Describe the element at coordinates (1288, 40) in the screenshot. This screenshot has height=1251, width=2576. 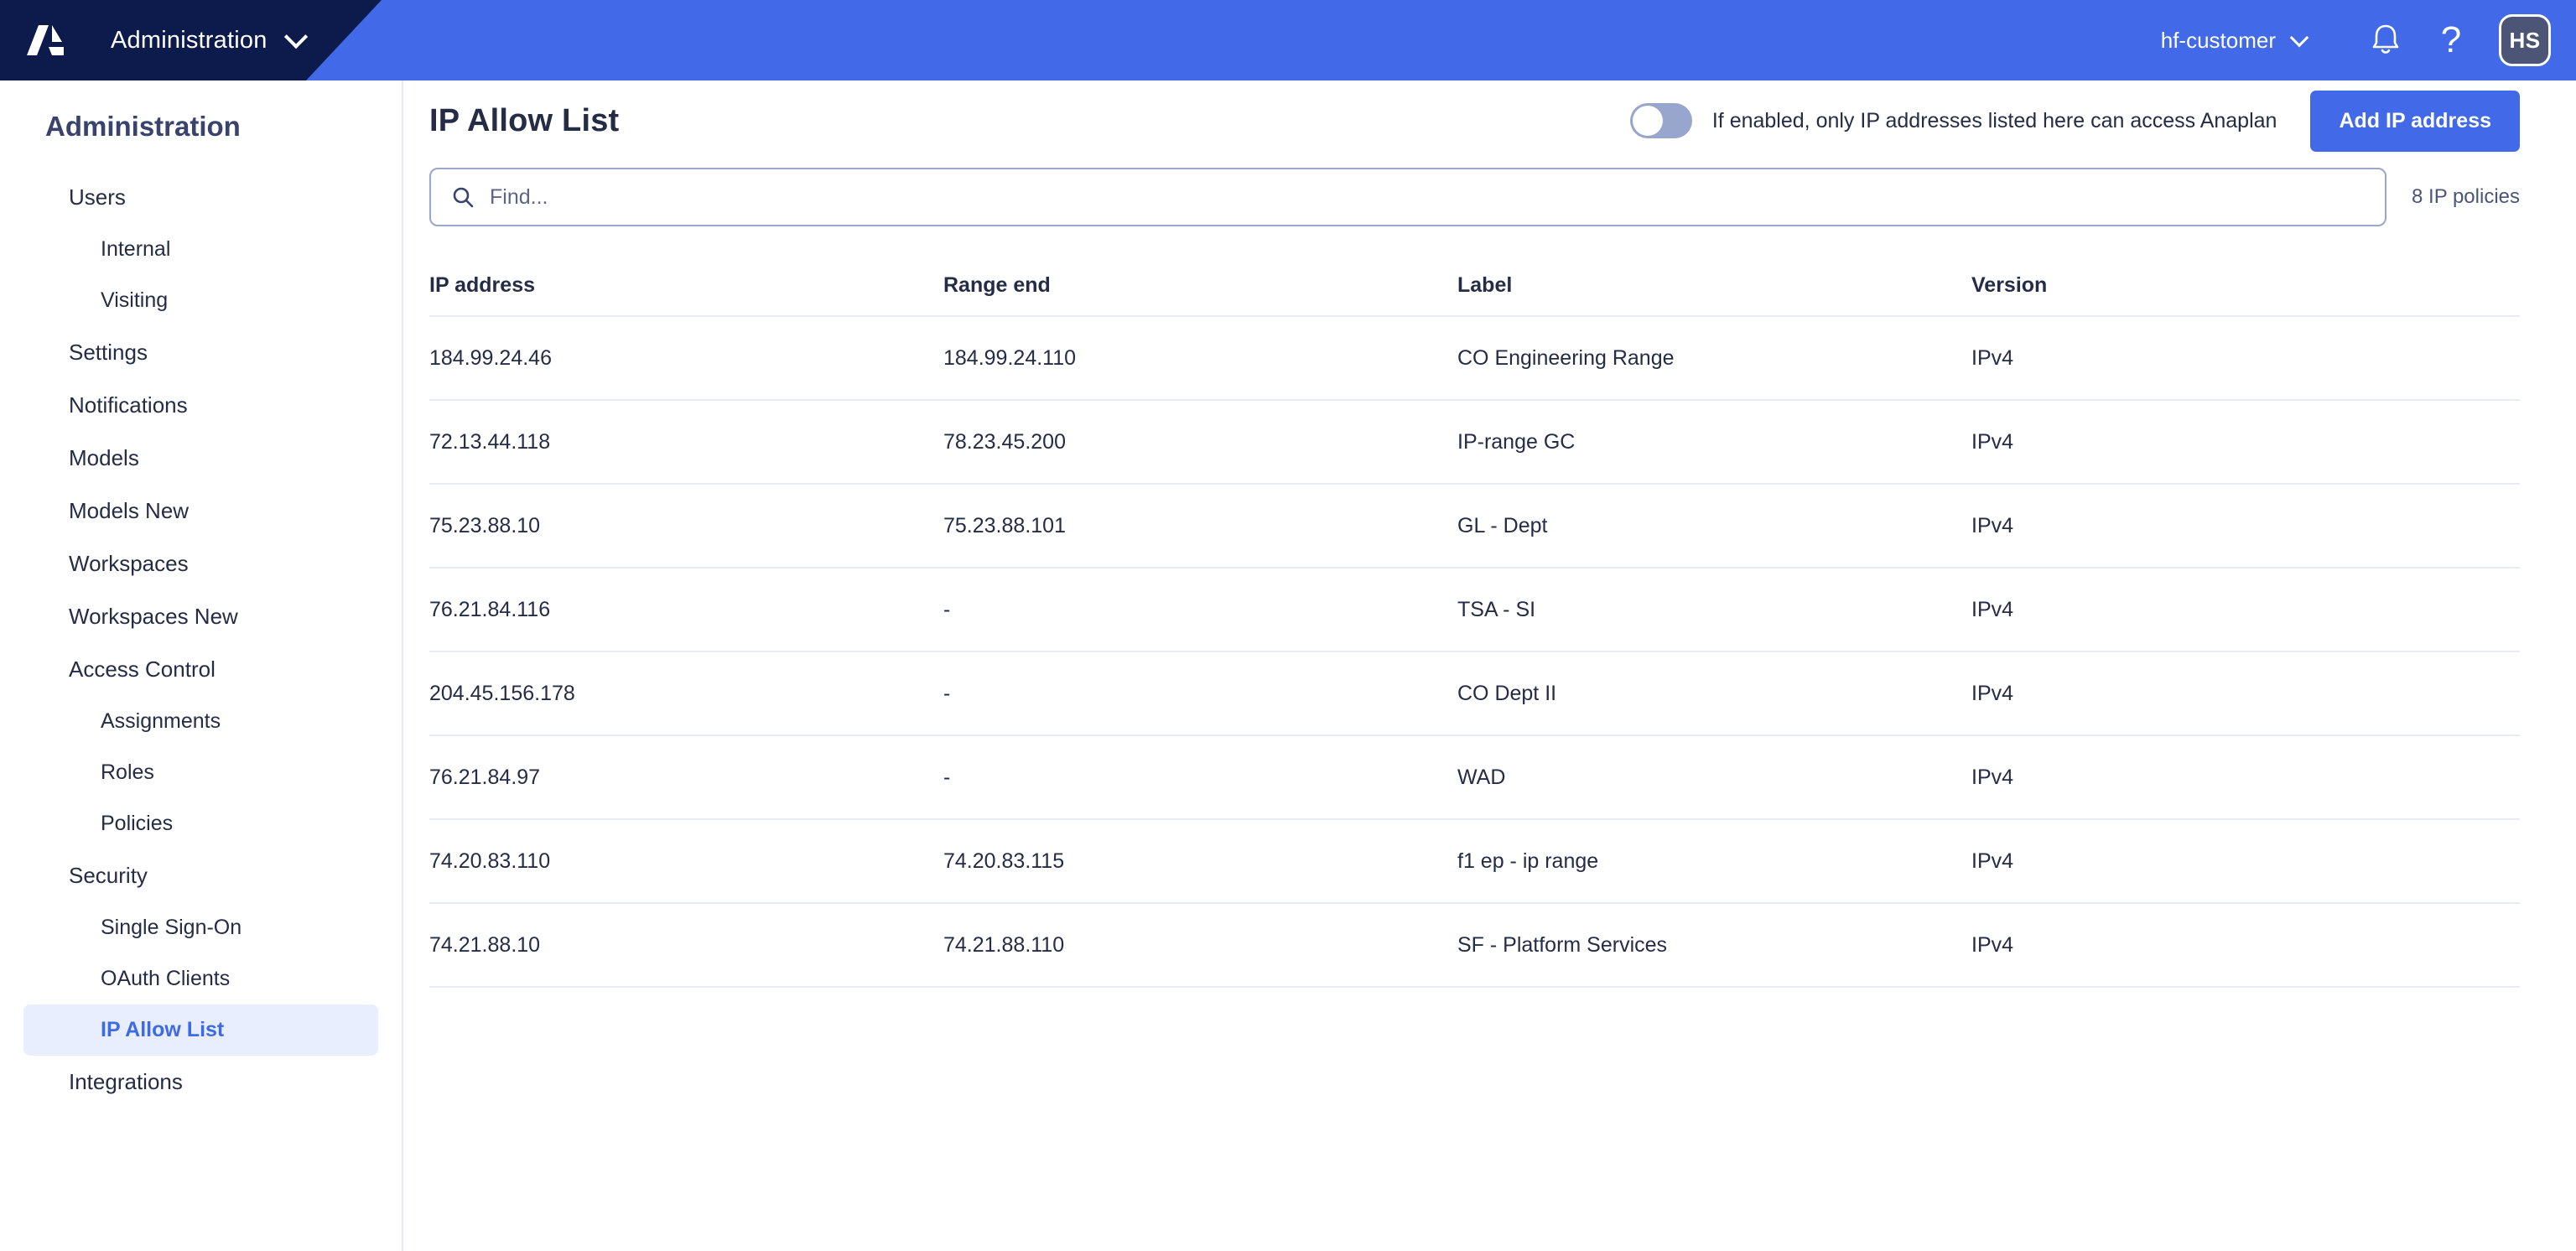
I see `top-bar: Administration hf-customer ? HS` at that location.